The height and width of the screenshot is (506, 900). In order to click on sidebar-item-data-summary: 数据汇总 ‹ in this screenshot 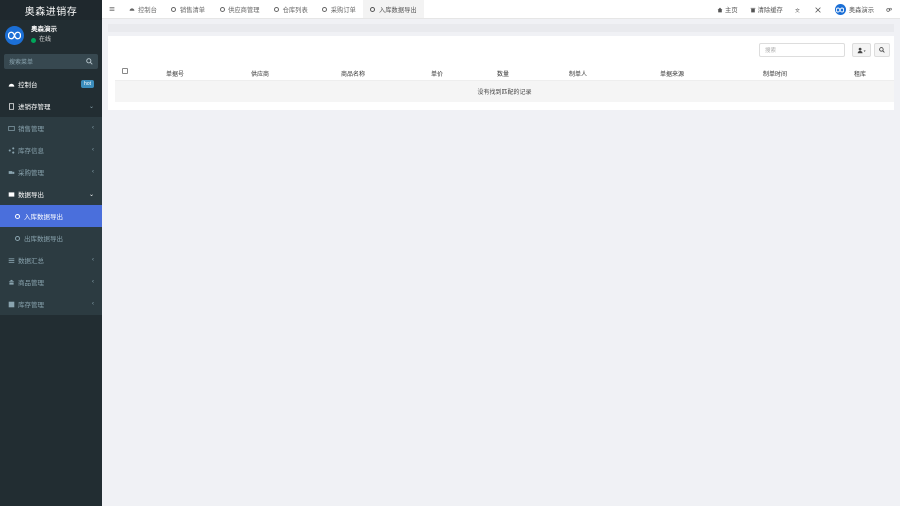, I will do `click(51, 260)`.